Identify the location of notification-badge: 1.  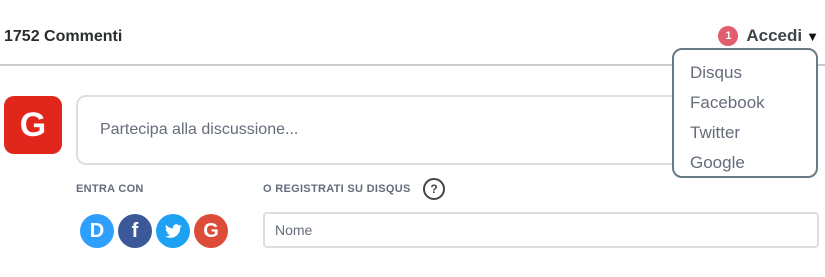
(728, 36).